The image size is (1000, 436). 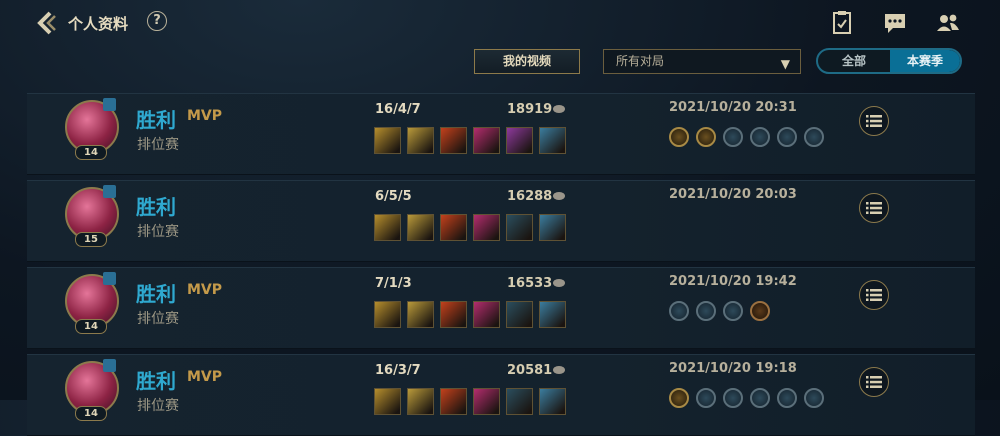 I want to click on my-videos-button: 我的视频, so click(x=527, y=61).